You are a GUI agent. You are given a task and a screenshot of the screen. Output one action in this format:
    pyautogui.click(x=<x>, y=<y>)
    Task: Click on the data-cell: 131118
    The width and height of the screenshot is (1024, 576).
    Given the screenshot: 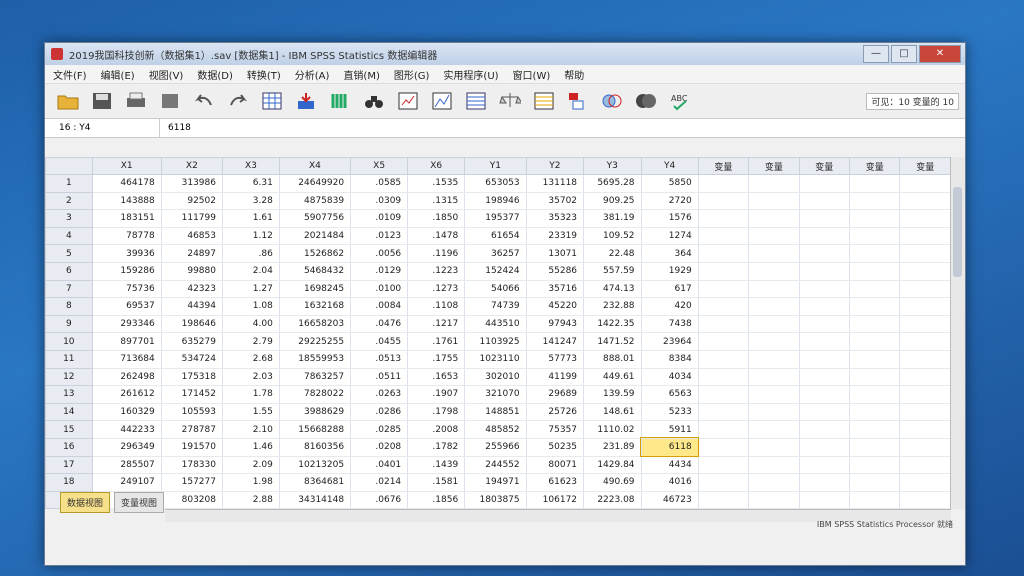 What is the action you would take?
    pyautogui.click(x=555, y=183)
    